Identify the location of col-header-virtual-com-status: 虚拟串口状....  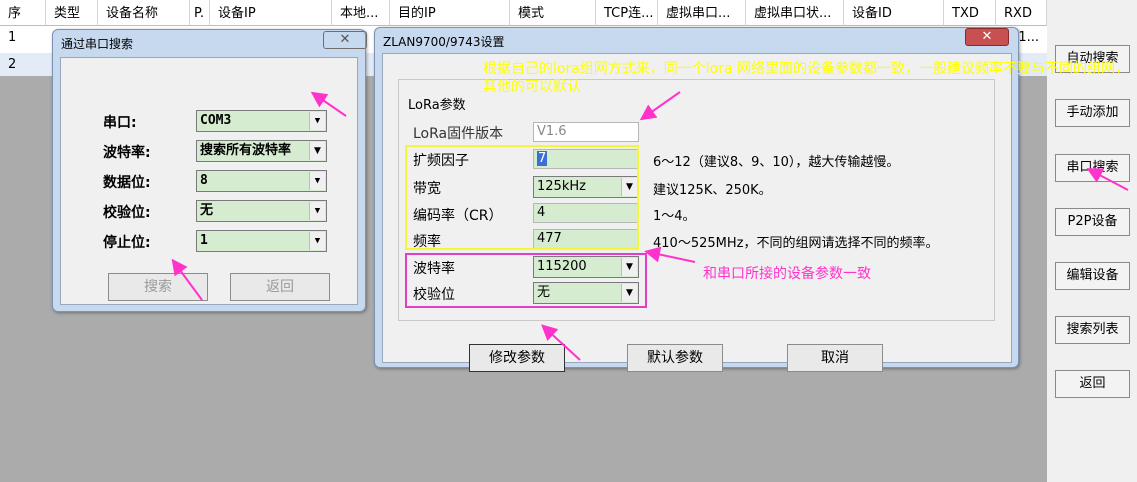
(795, 13).